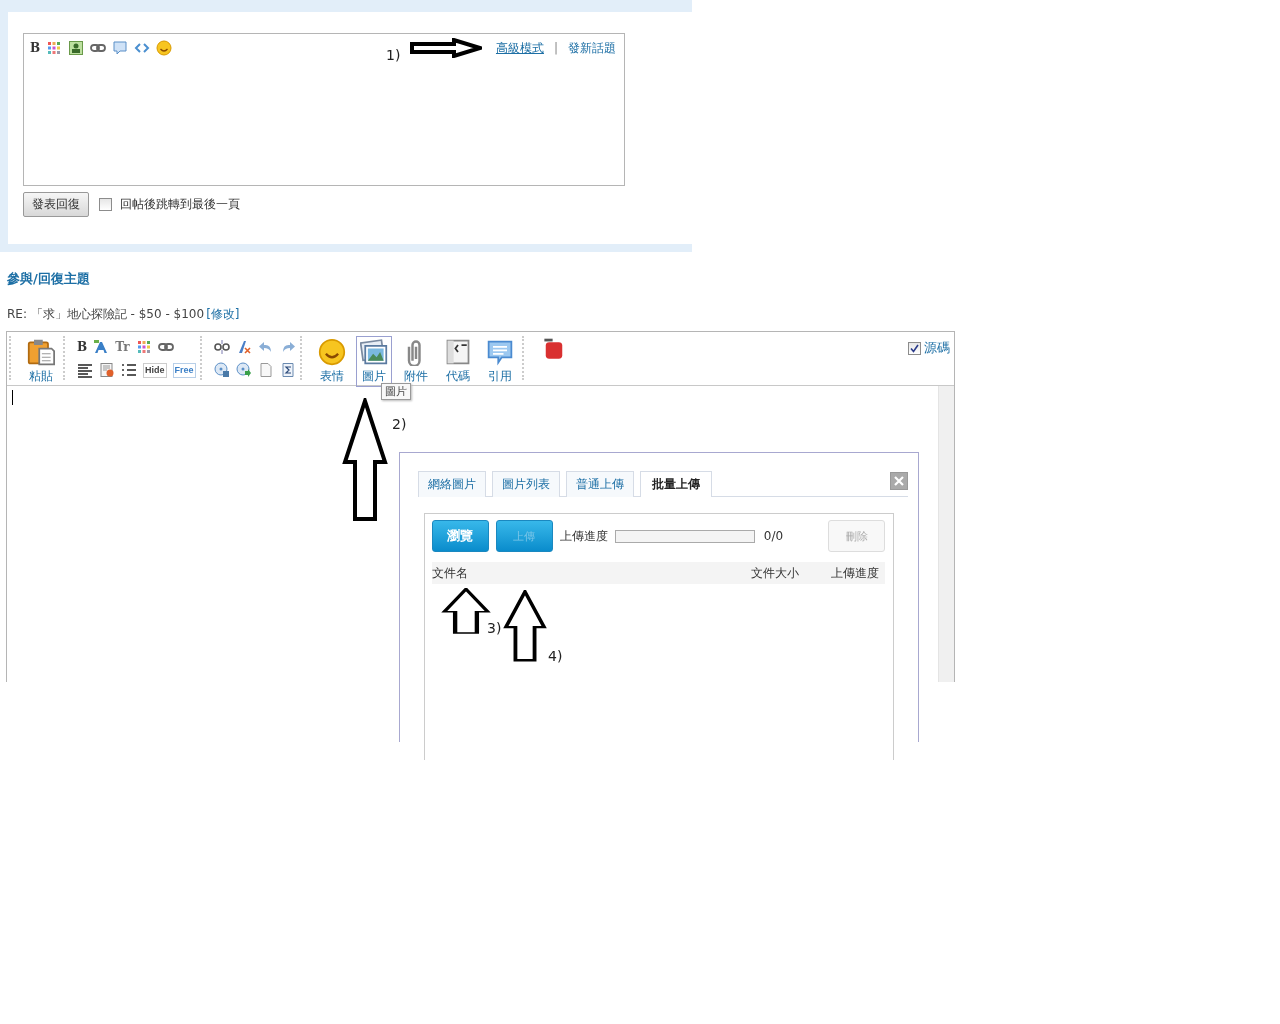 The height and width of the screenshot is (1024, 1280). What do you see at coordinates (773, 536) in the screenshot?
I see `progress-count: 0/0` at bounding box center [773, 536].